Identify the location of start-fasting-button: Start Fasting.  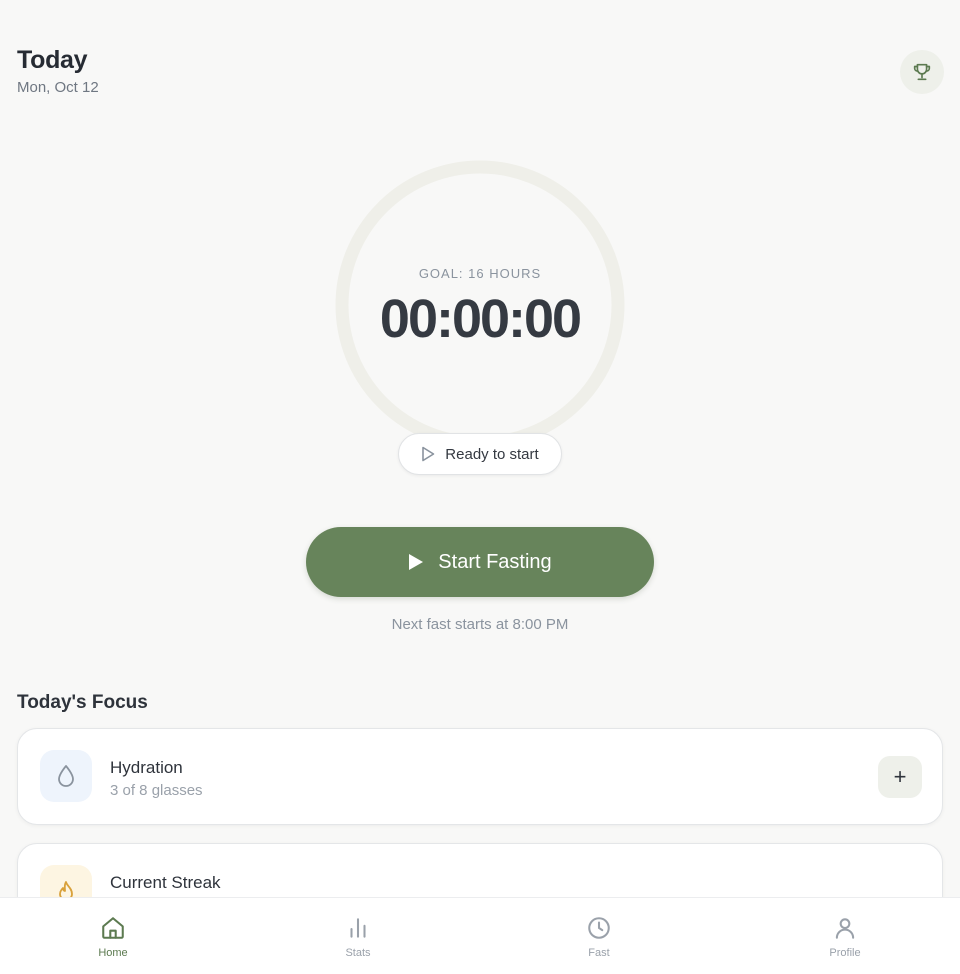
(480, 562).